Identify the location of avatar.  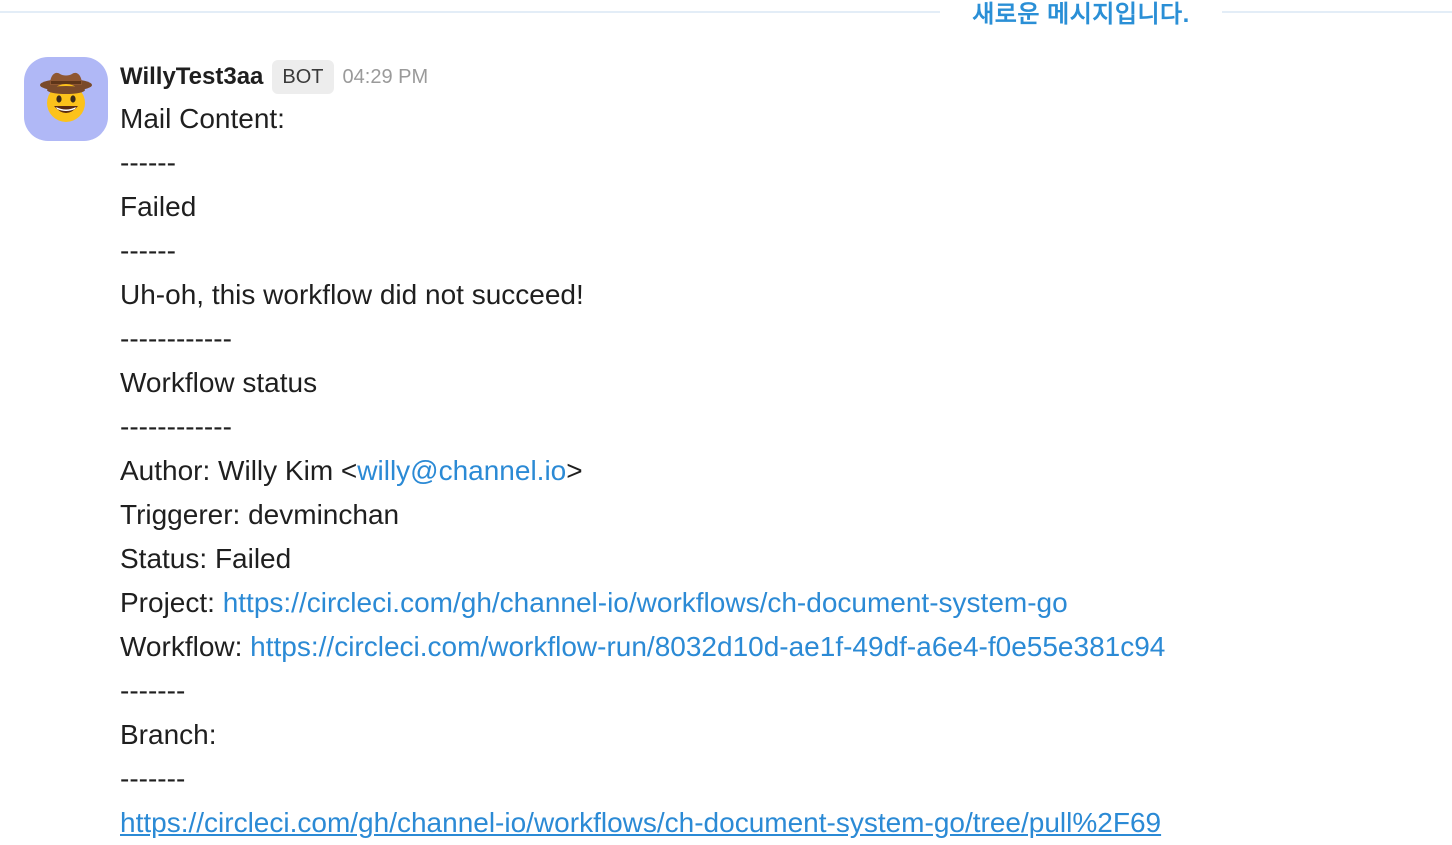
(66, 99).